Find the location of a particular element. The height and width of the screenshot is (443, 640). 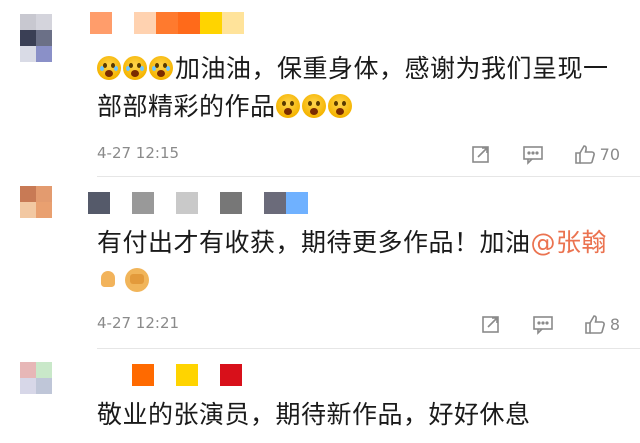

mention-link: @张翰 is located at coordinates (569, 242).